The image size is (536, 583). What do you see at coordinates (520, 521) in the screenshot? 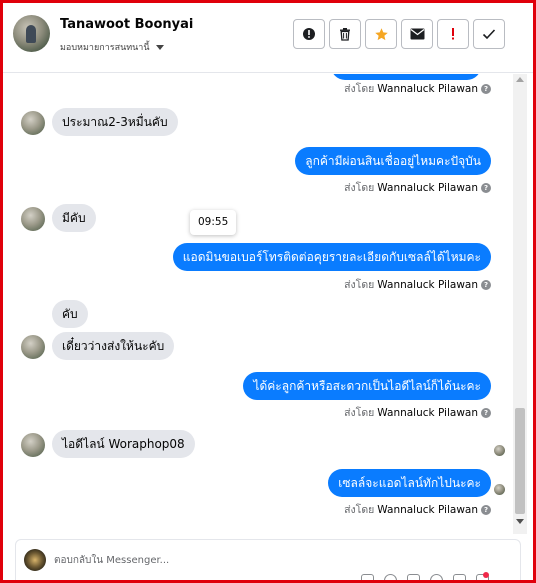
I see `scroll-down-arrow-icon` at bounding box center [520, 521].